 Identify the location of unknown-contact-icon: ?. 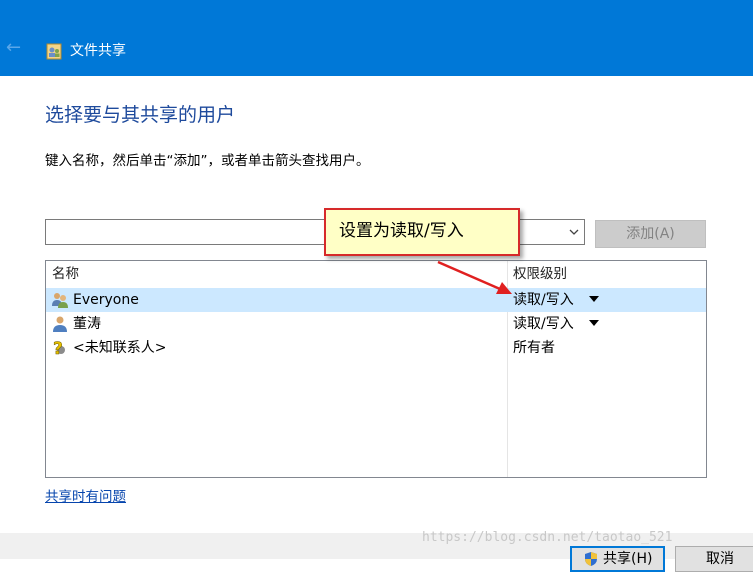
(59, 348).